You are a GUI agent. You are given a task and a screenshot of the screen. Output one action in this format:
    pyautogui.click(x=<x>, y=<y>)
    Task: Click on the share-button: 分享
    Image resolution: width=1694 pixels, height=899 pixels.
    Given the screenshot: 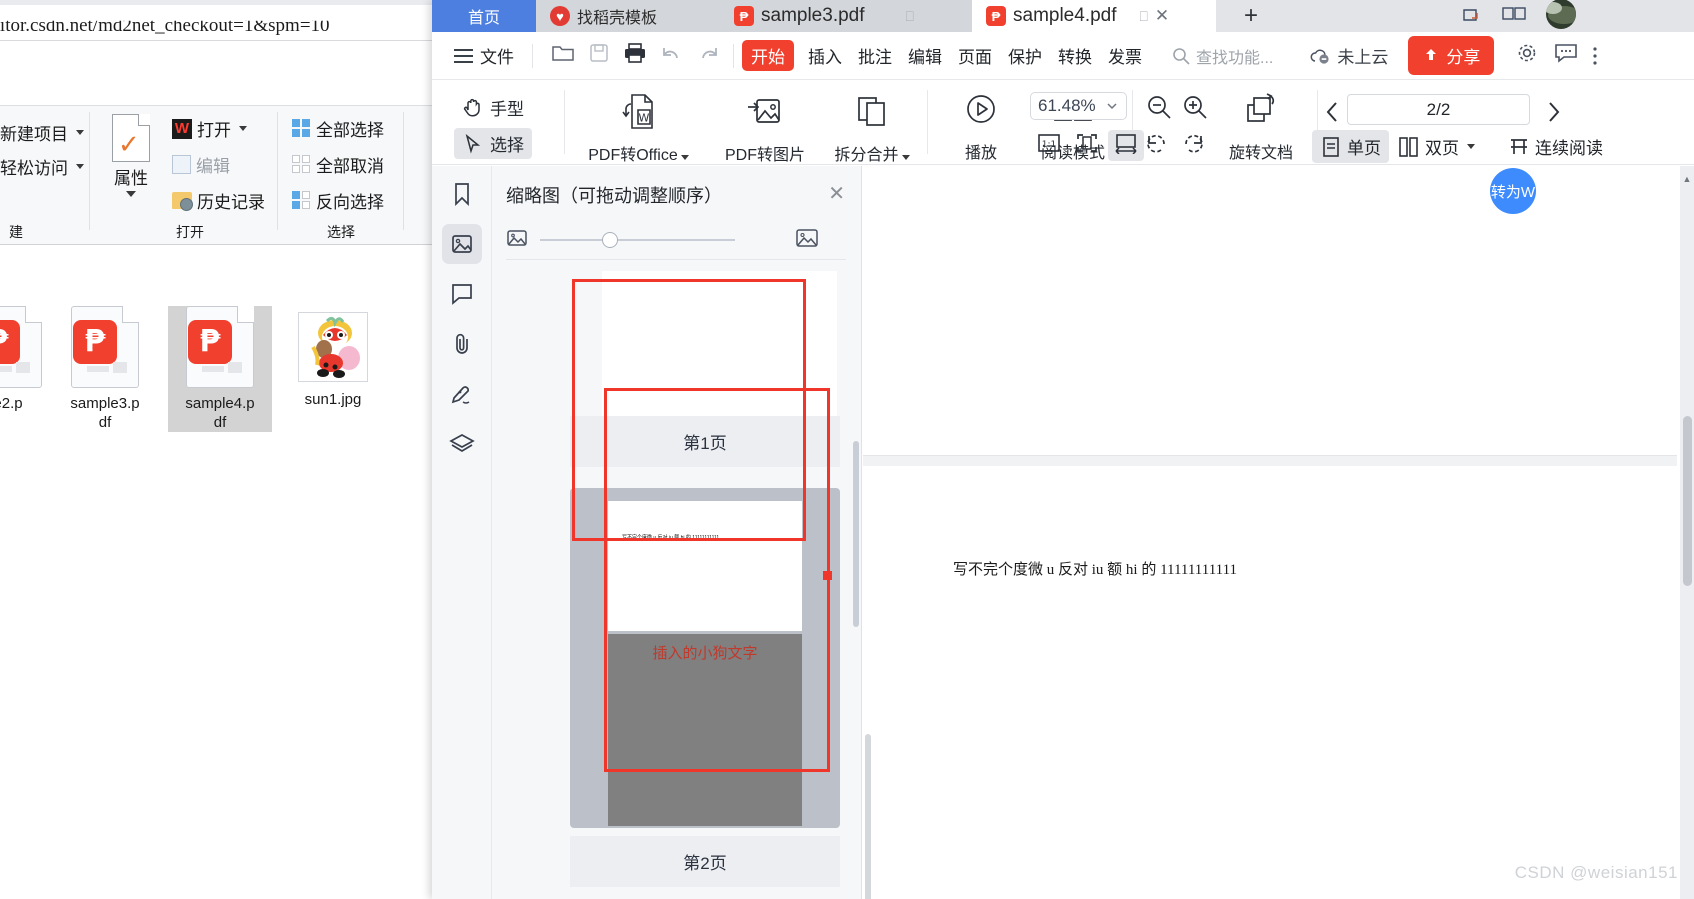 What is the action you would take?
    pyautogui.click(x=1451, y=55)
    